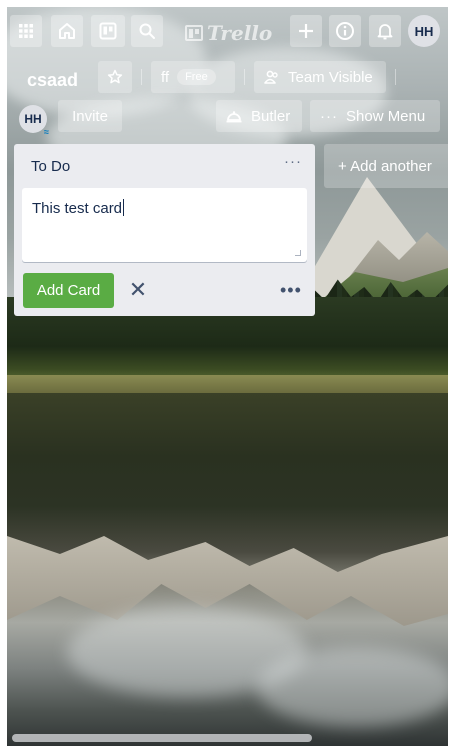  What do you see at coordinates (46, 132) in the screenshot?
I see `admin-chevron-icon: ≈` at bounding box center [46, 132].